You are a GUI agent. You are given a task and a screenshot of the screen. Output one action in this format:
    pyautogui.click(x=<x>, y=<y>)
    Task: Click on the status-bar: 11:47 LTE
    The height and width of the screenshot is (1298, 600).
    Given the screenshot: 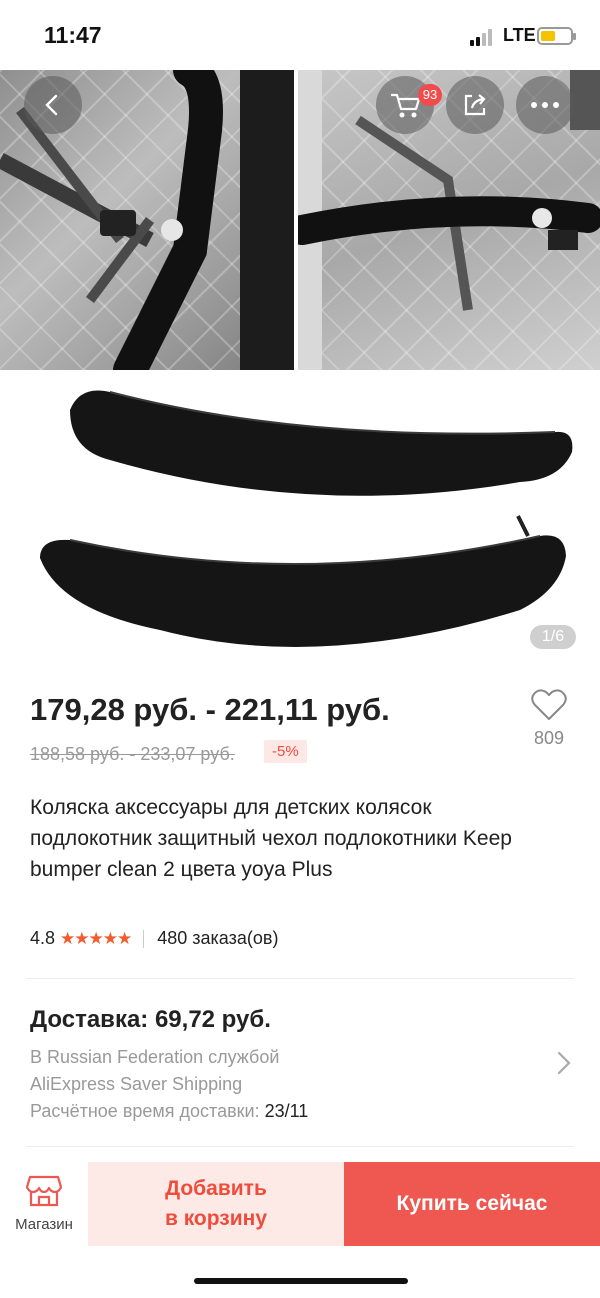 What is the action you would take?
    pyautogui.click(x=300, y=35)
    